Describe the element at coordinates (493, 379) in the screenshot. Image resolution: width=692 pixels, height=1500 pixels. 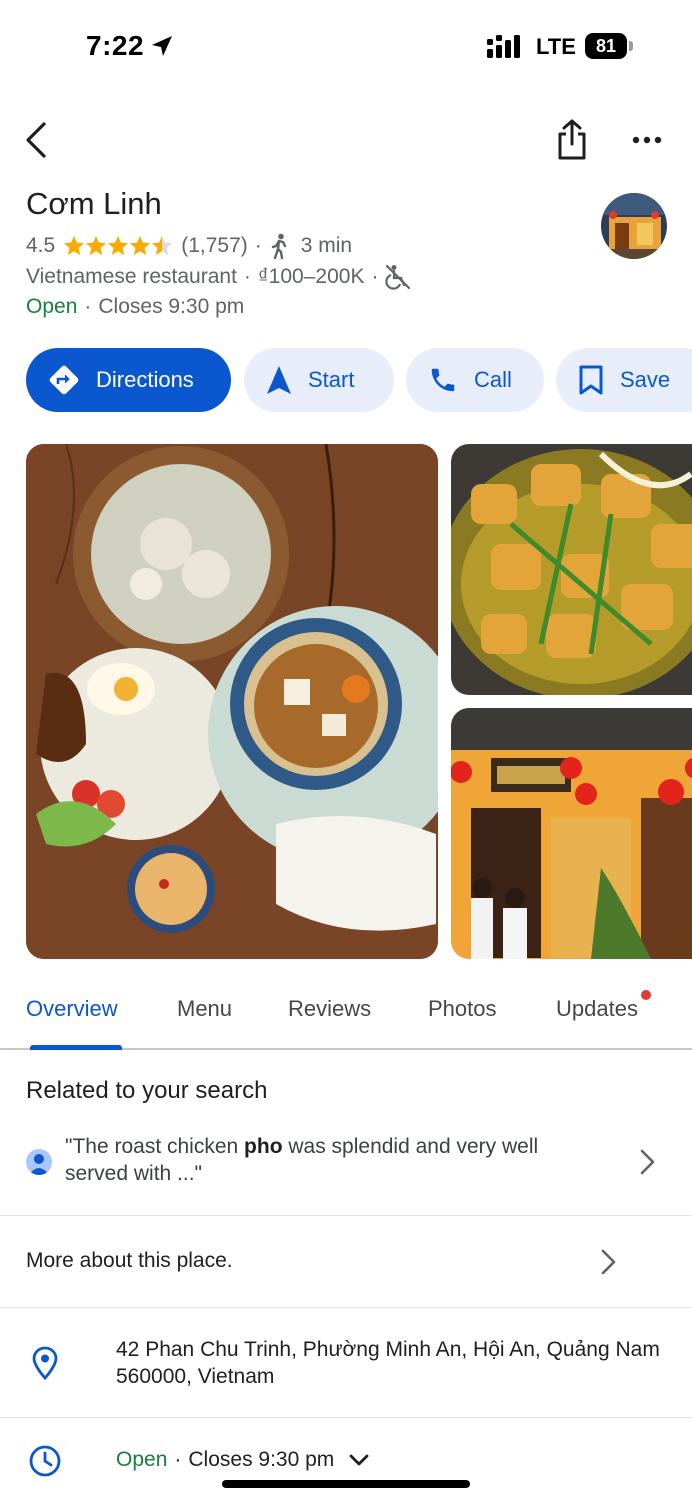
I see `call-label: Call` at that location.